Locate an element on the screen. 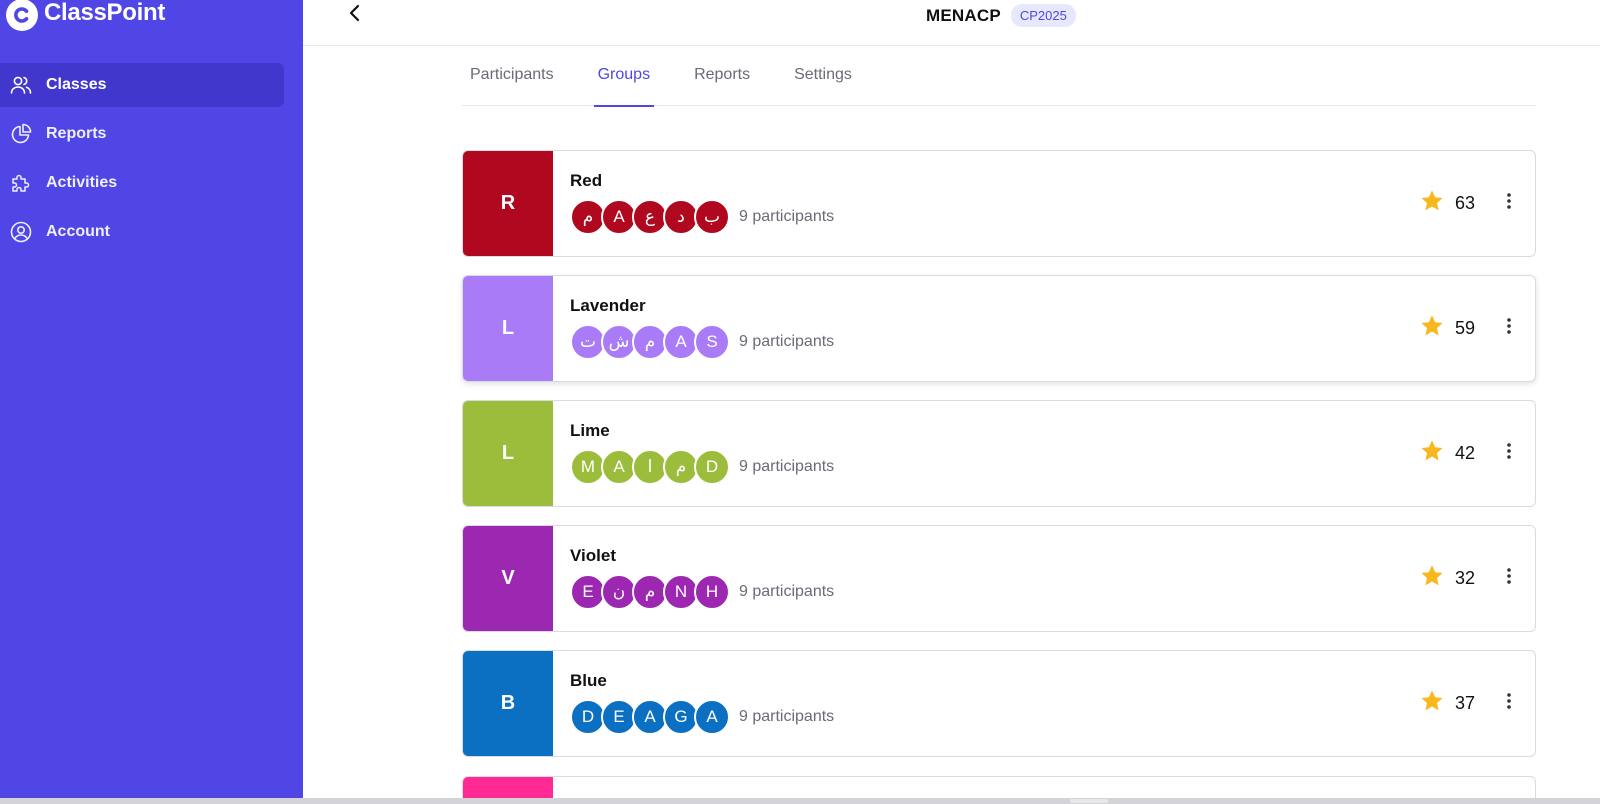 The width and height of the screenshot is (1600, 804). sidebar-item-label: Activities is located at coordinates (82, 182).